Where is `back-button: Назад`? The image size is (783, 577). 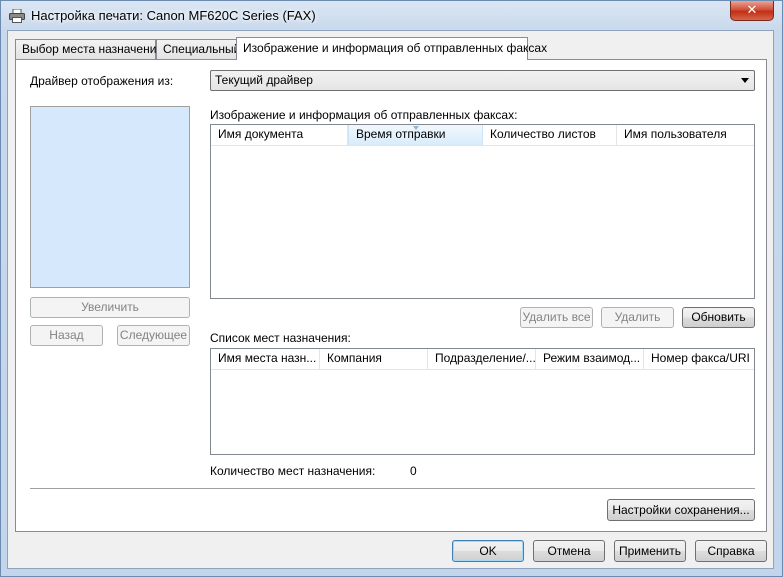 back-button: Назад is located at coordinates (66, 335).